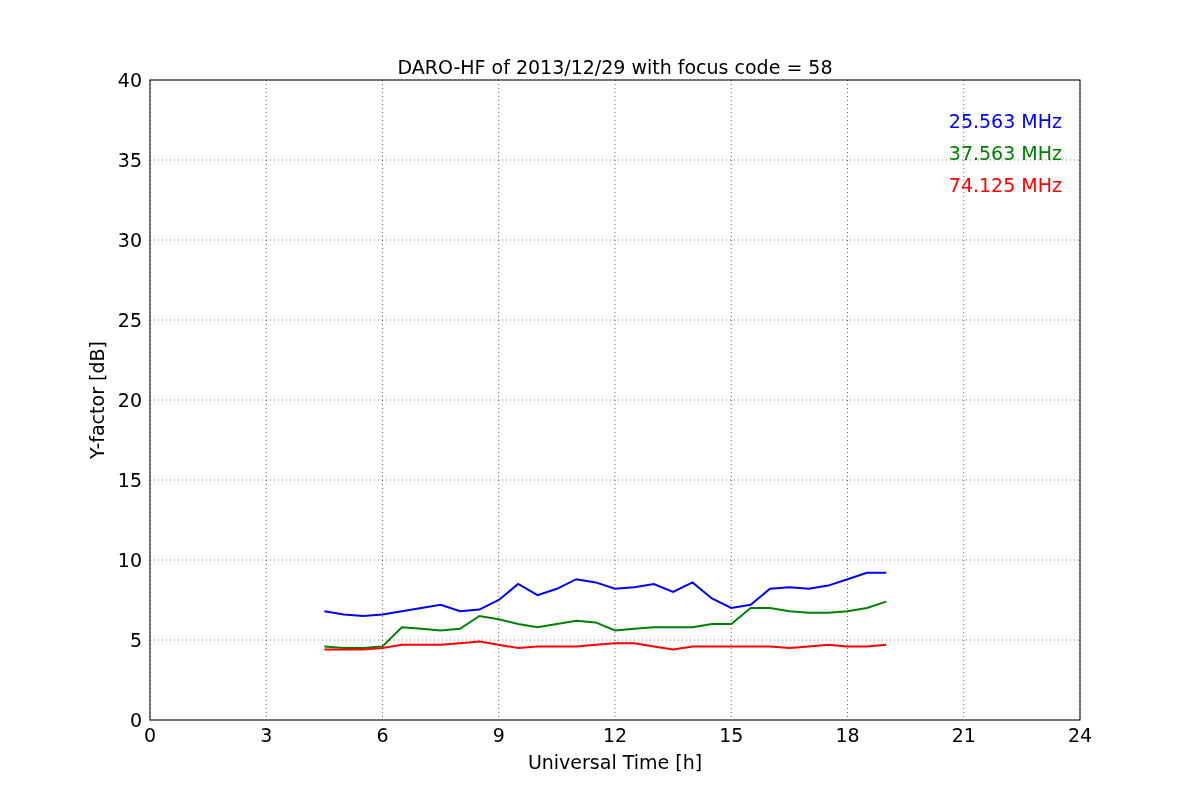 The height and width of the screenshot is (800, 1200). Describe the element at coordinates (1005, 185) in the screenshot. I see `legend-label: 74.125 MHz` at that location.